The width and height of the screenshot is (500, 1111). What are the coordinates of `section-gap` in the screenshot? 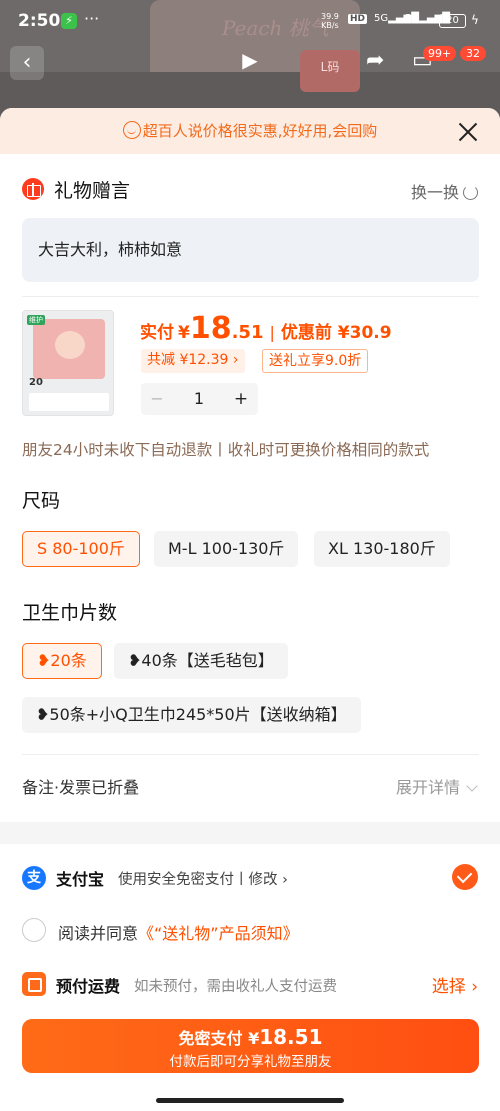 It's located at (250, 833).